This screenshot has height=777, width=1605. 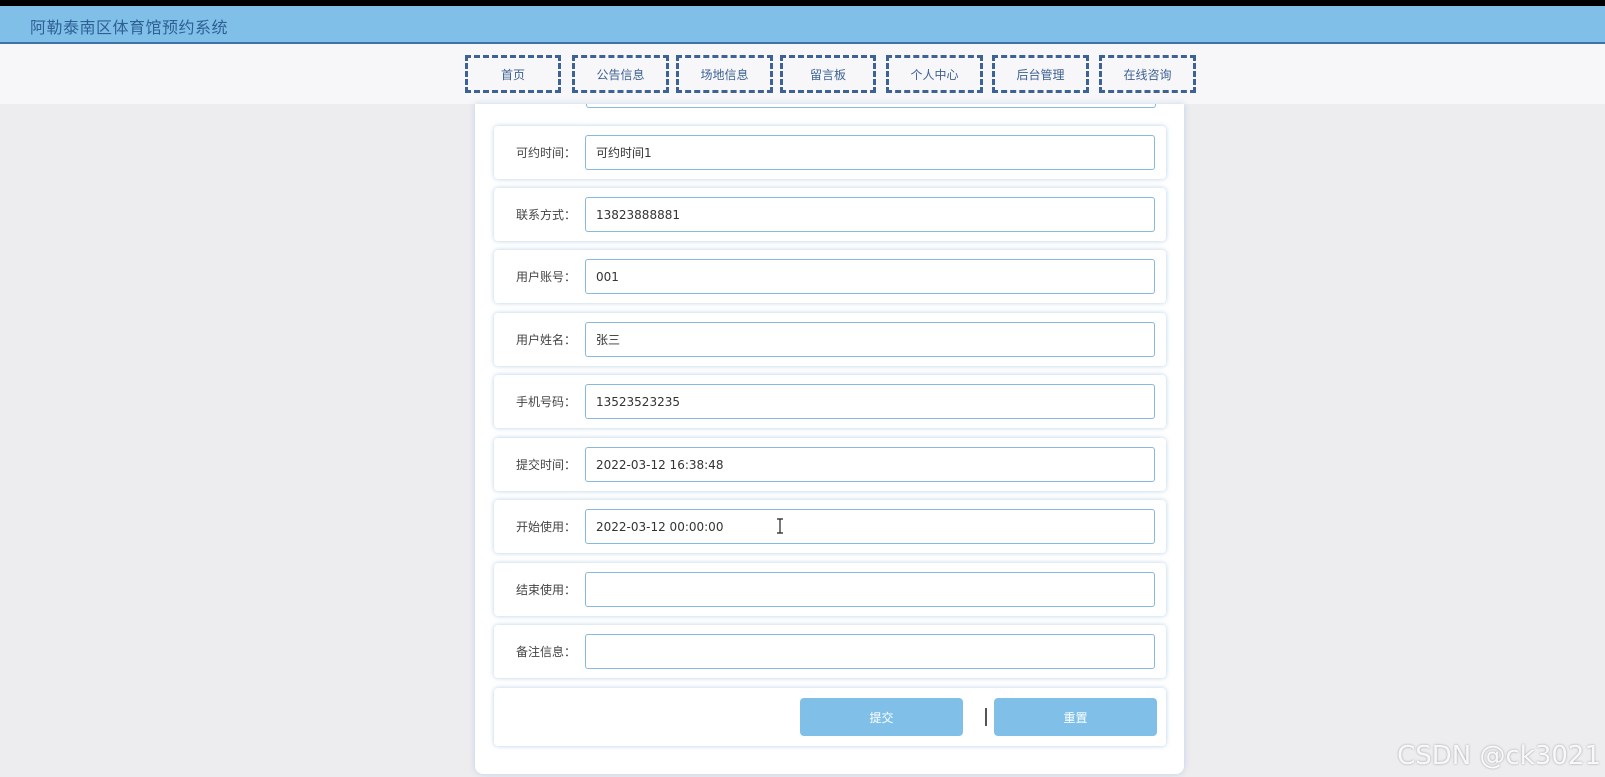 What do you see at coordinates (870, 152) in the screenshot?
I see `available-time-input` at bounding box center [870, 152].